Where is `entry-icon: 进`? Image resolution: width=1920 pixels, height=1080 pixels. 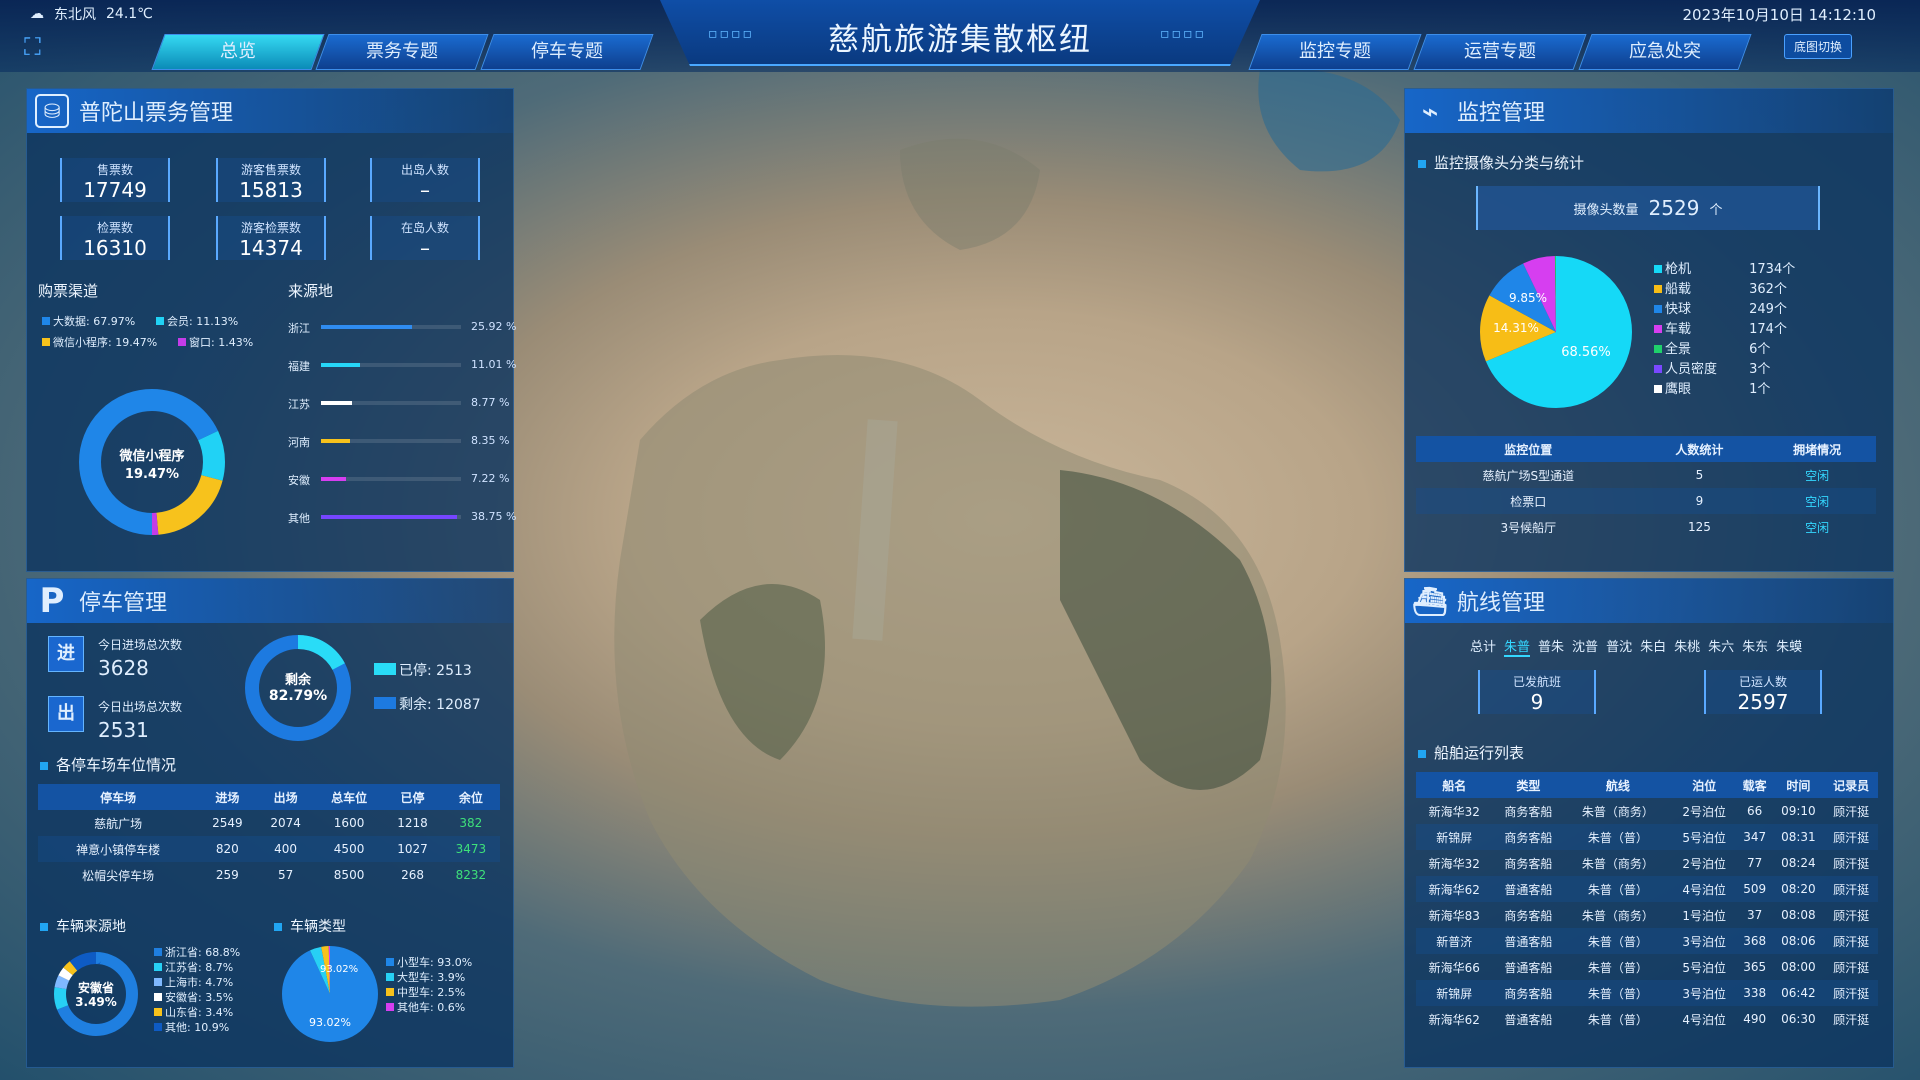
entry-icon: 进 is located at coordinates (66, 654).